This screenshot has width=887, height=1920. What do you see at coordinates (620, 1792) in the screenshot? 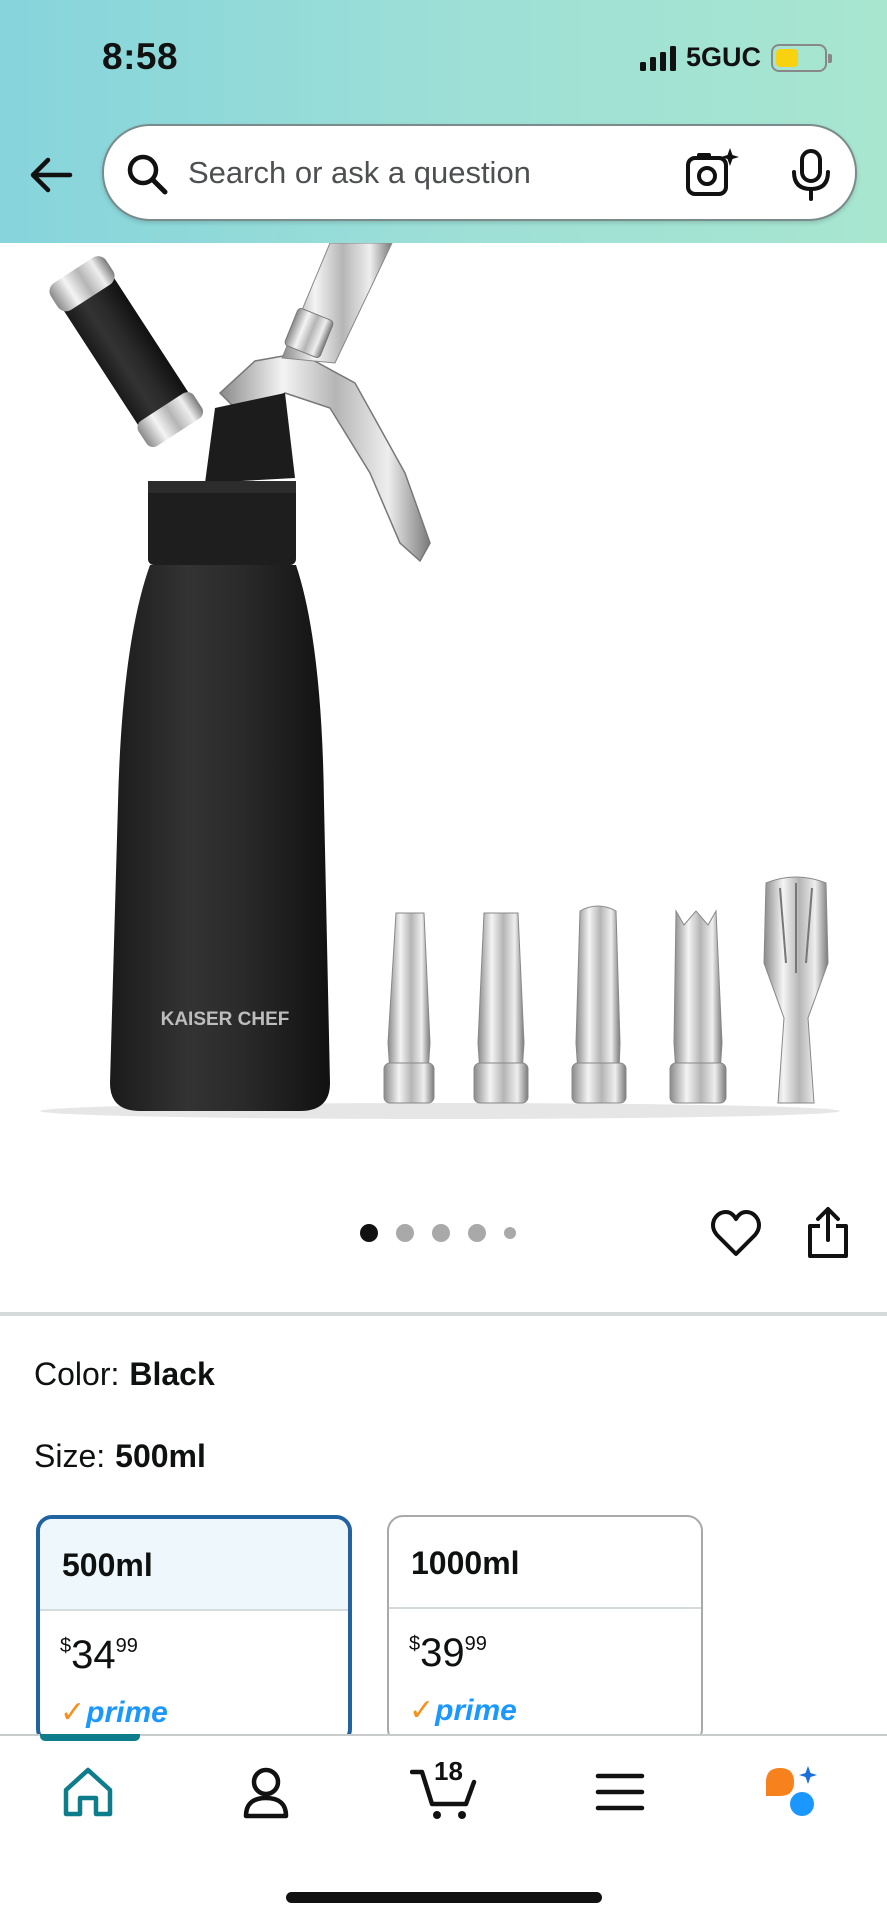
I see `menu-icon` at bounding box center [620, 1792].